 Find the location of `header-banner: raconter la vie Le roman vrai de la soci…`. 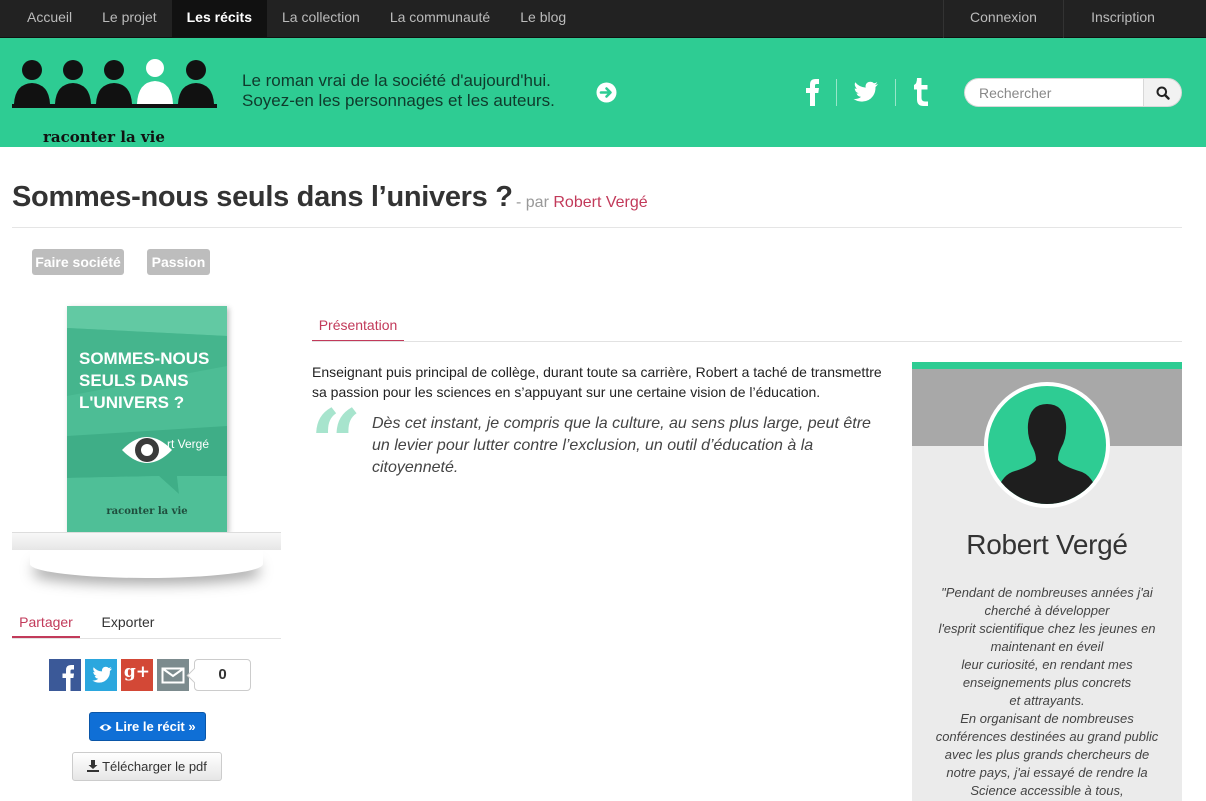

header-banner: raconter la vie Le roman vrai de la soci… is located at coordinates (603, 92).